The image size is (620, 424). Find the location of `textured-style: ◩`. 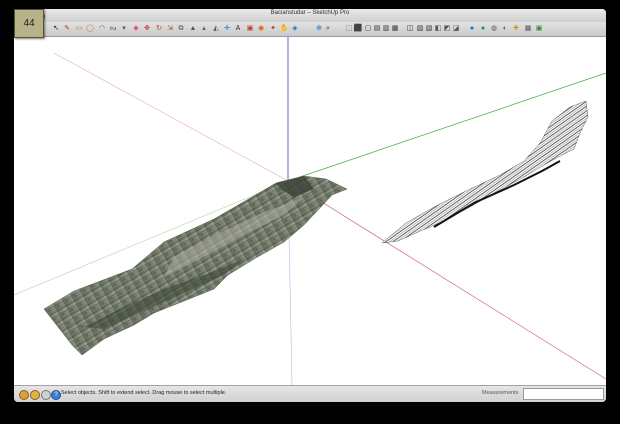

textured-style: ◩ is located at coordinates (447, 28).